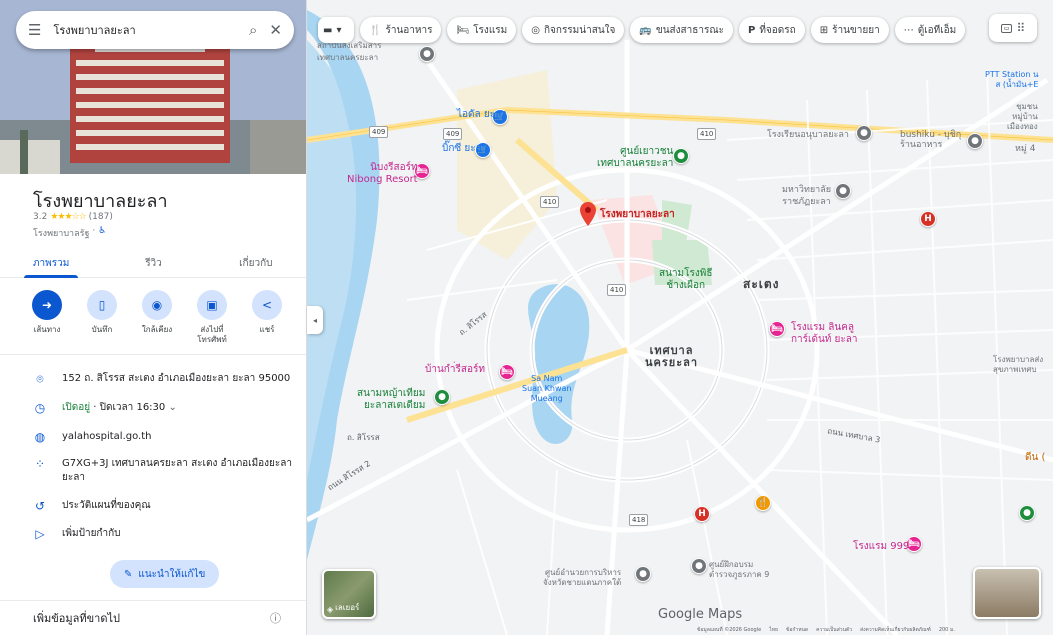 The height and width of the screenshot is (635, 1053). Describe the element at coordinates (849, 30) in the screenshot. I see `chip-pharmacy: ⊞ ร้านขายยา` at that location.